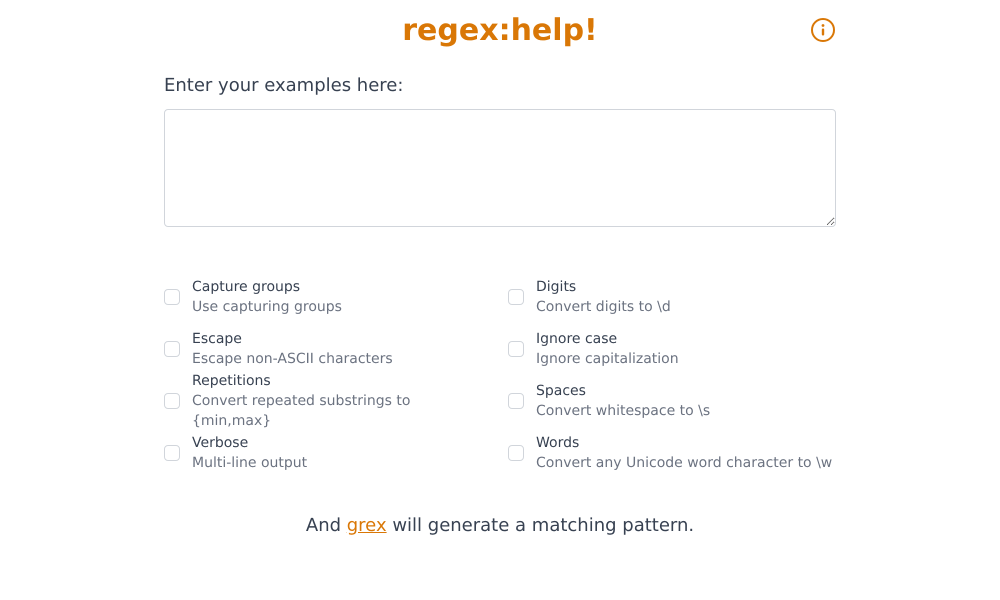 This screenshot has height=600, width=1000. I want to click on option-label: Ignore case, so click(577, 339).